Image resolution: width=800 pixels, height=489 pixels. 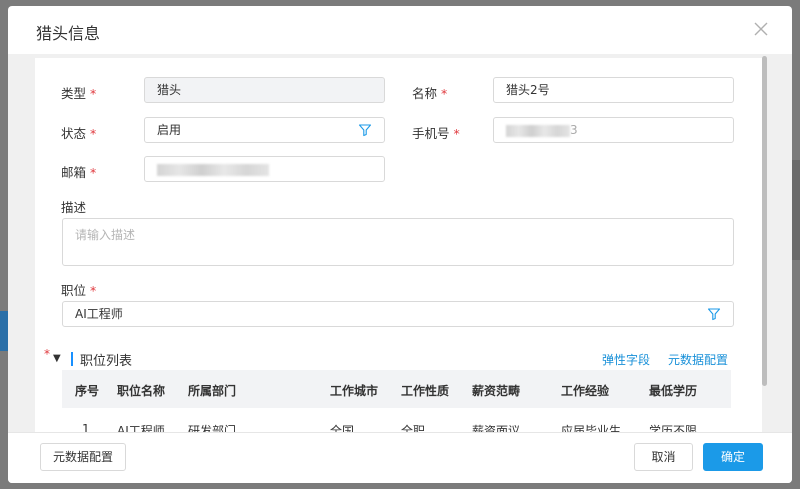 What do you see at coordinates (79, 290) in the screenshot?
I see `position-label: 职位 *` at bounding box center [79, 290].